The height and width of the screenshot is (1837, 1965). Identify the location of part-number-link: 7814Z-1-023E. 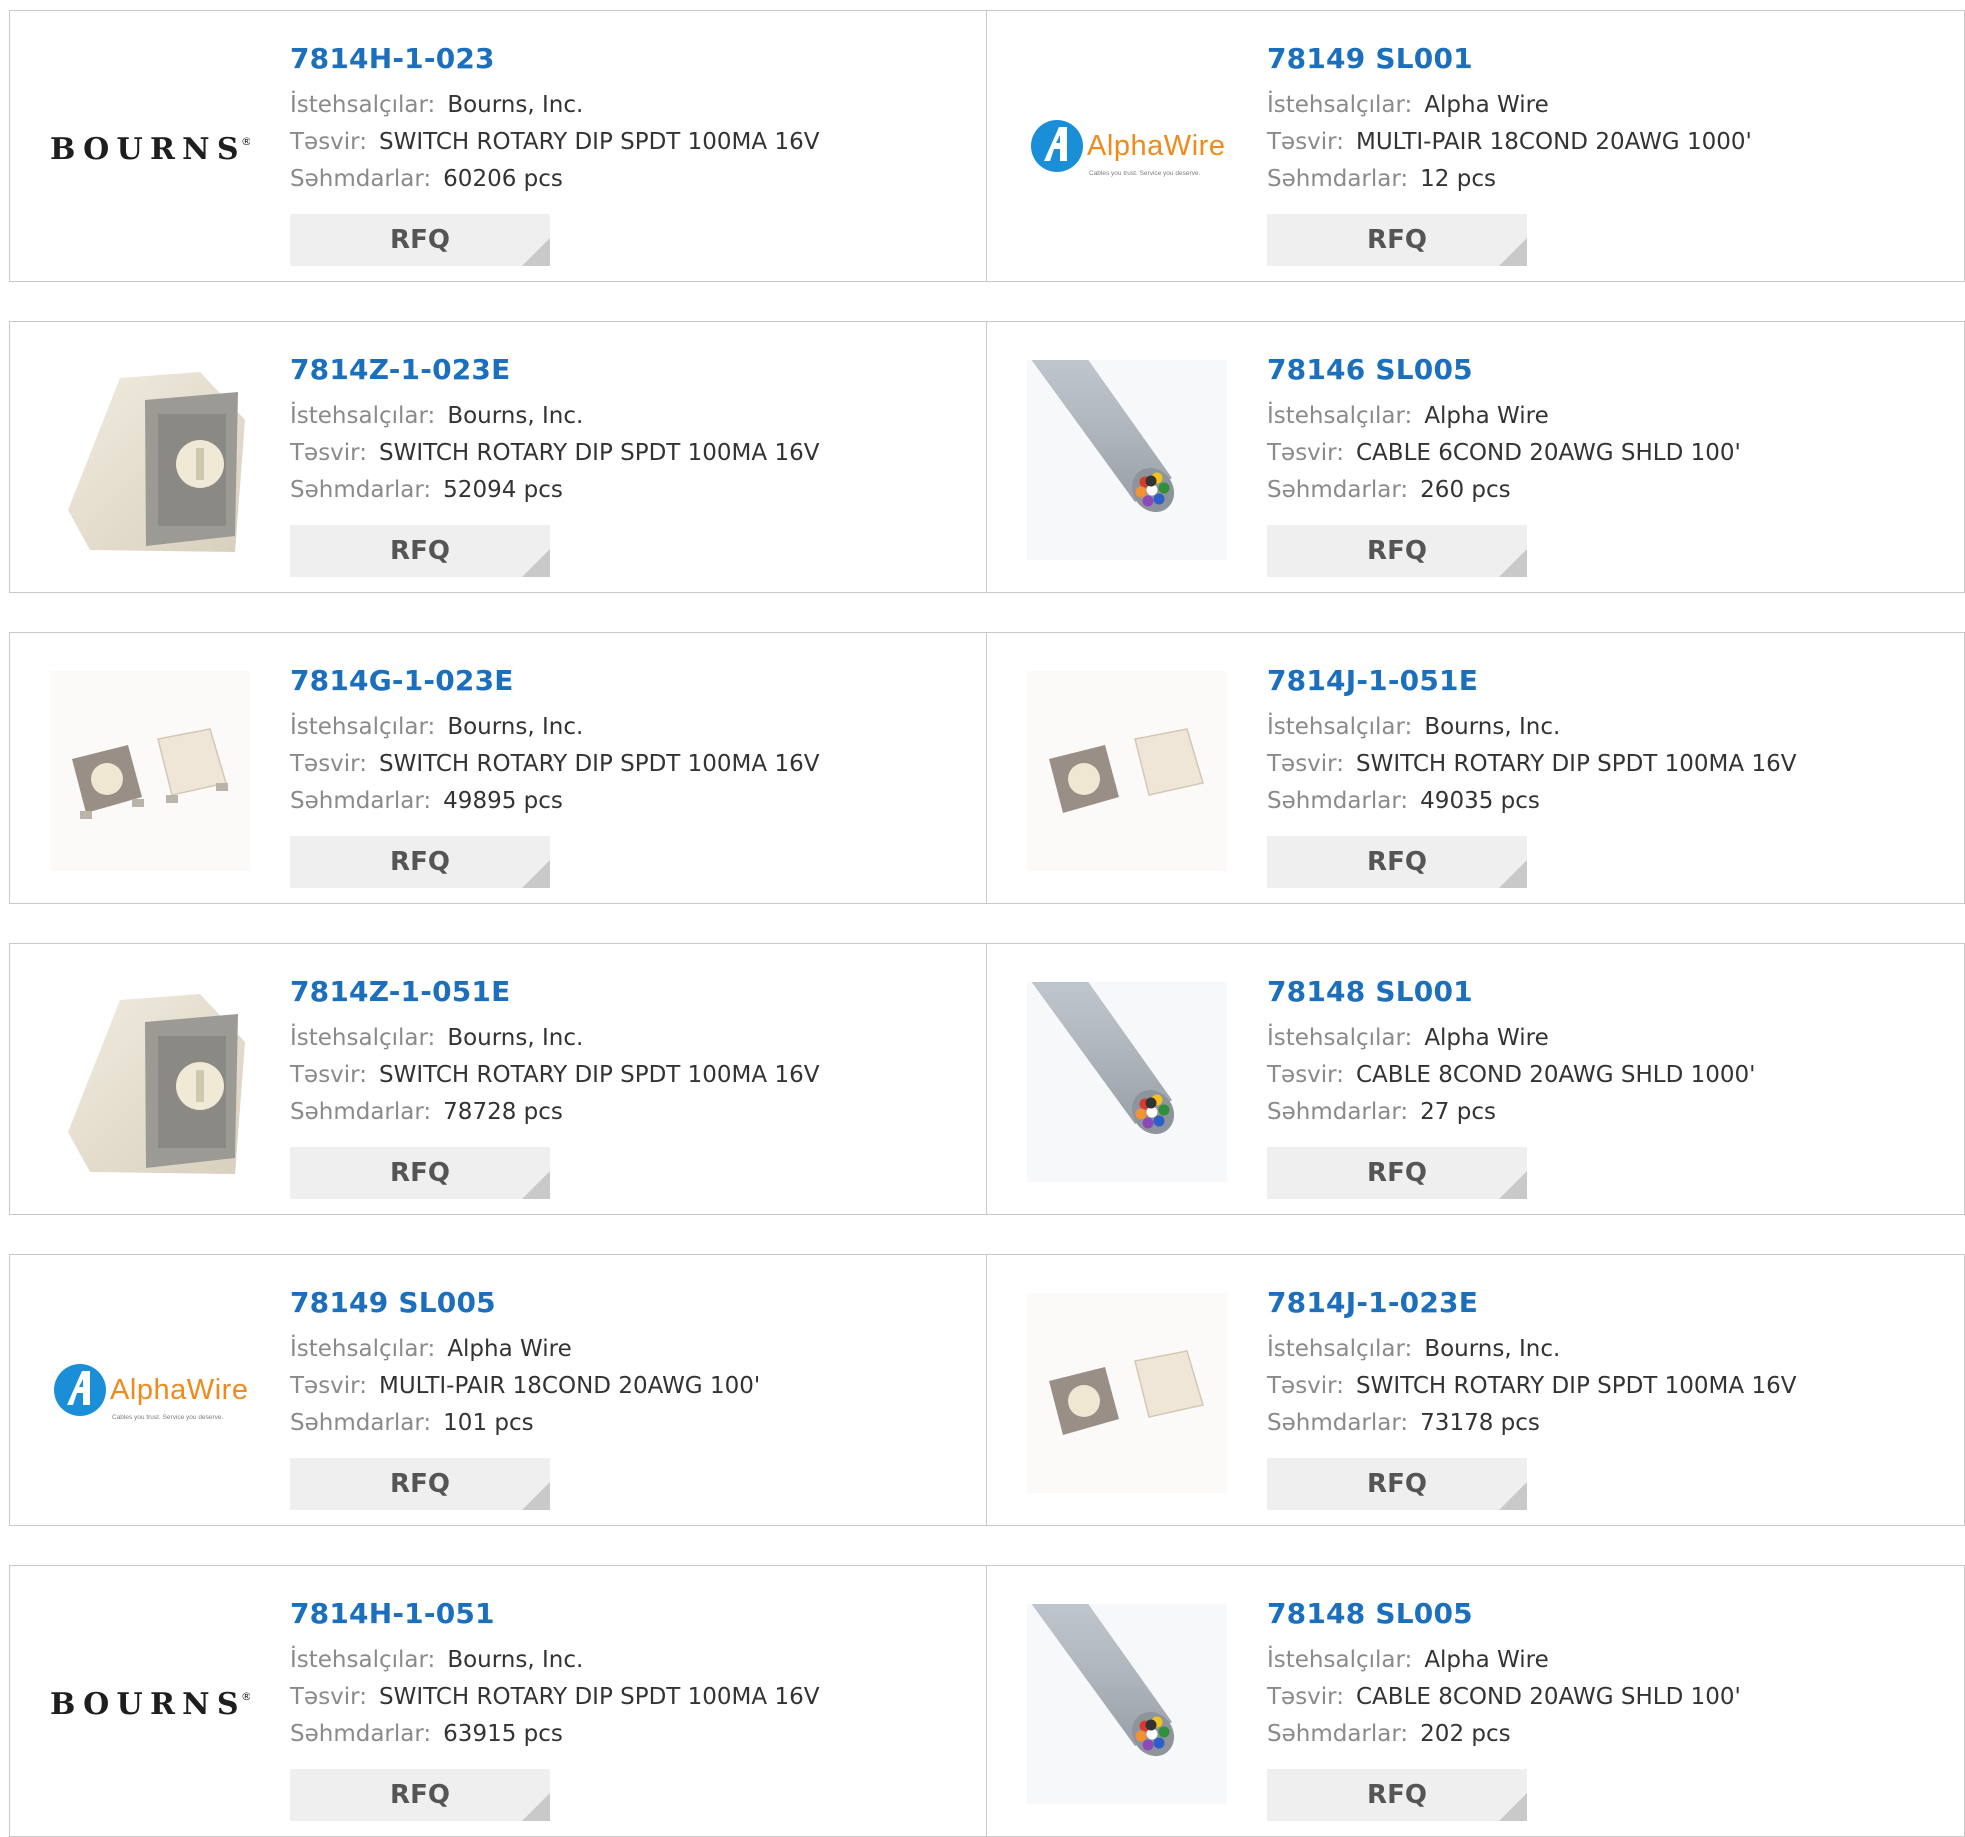
(633, 370).